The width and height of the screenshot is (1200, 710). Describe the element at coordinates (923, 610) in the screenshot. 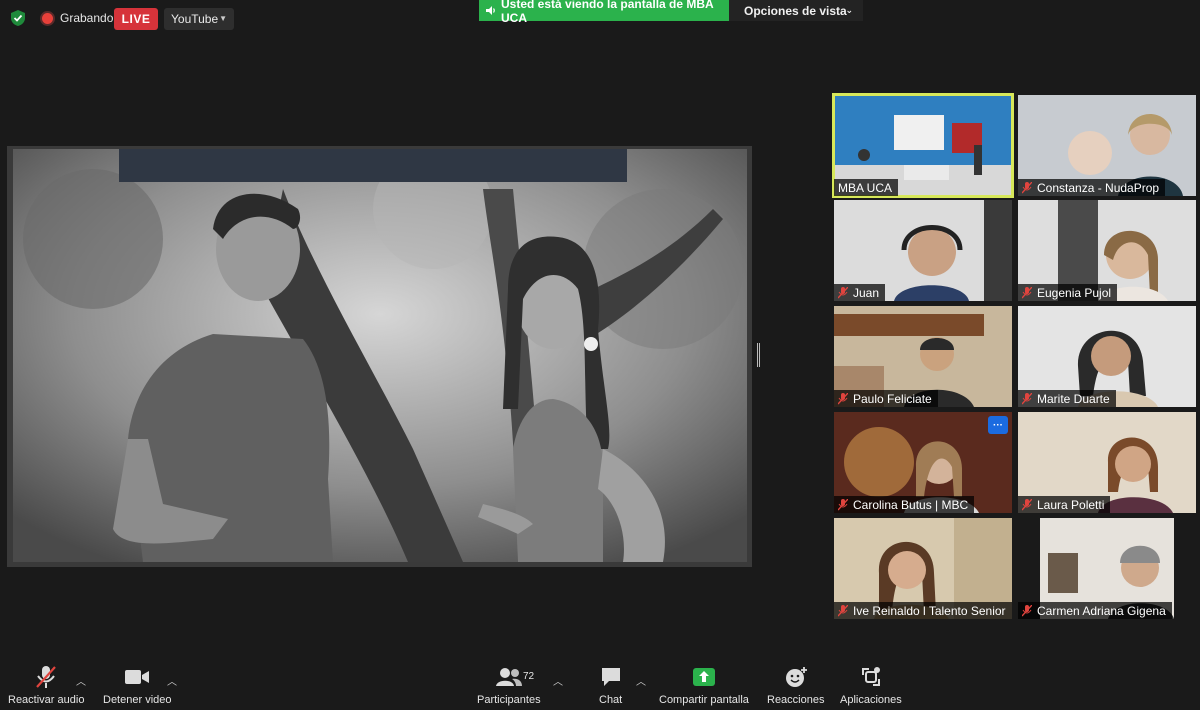

I see `participant-name-label: Ive Reinaldo l Talento Senior` at that location.